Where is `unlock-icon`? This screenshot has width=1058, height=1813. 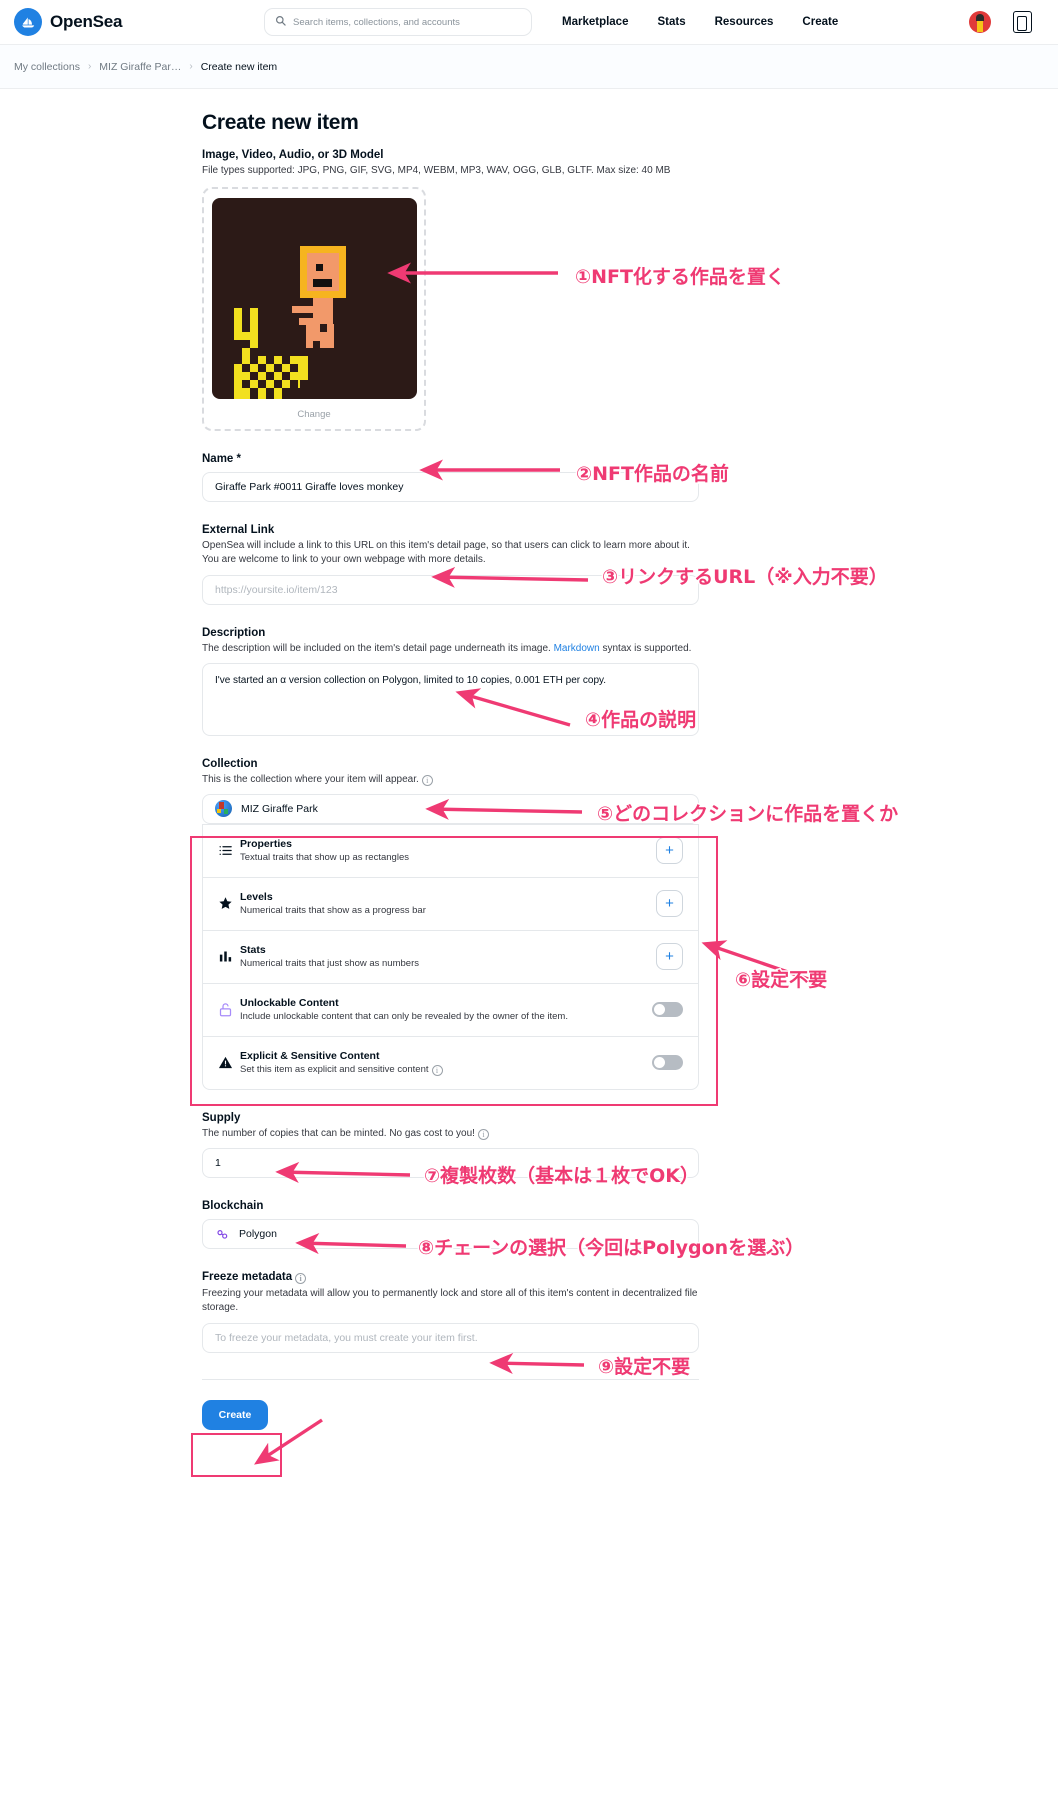 unlock-icon is located at coordinates (229, 1009).